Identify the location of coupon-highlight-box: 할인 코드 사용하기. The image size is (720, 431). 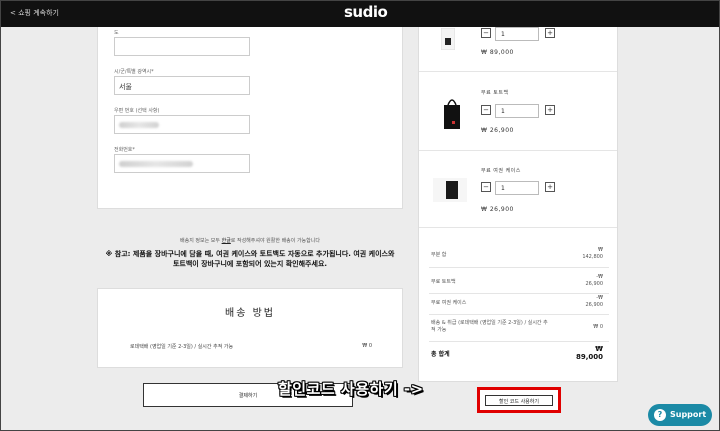
(519, 400).